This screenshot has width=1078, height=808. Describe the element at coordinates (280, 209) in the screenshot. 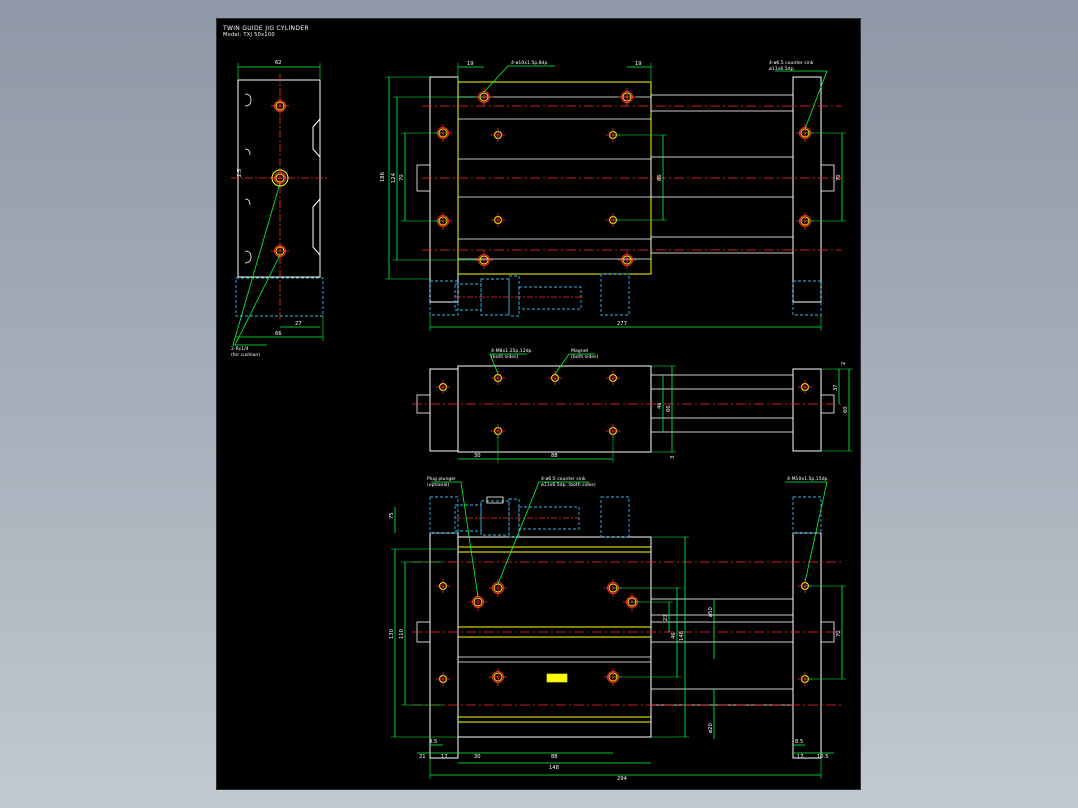

I see `side-view: 62 2.5 27 66 2-Rc1/4 (for cushion)` at that location.